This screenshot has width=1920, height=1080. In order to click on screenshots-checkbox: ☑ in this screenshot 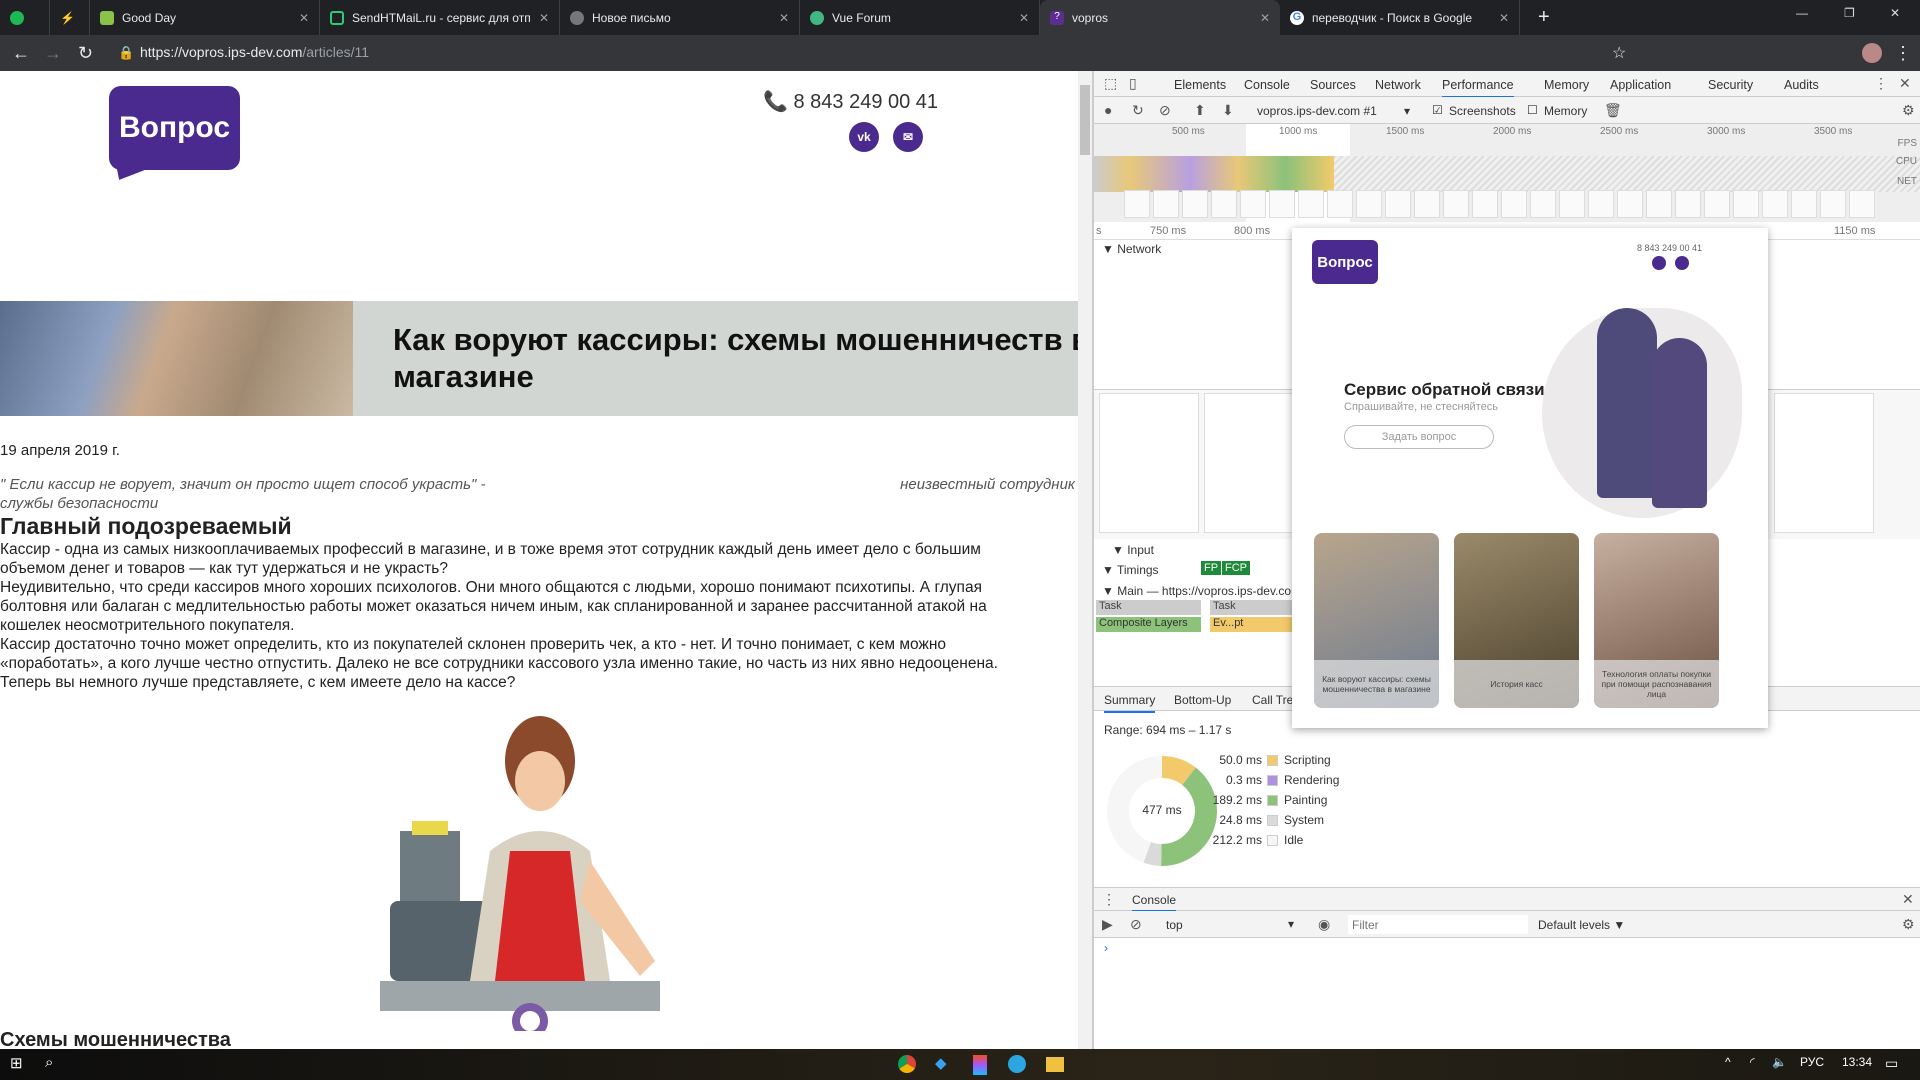, I will do `click(1437, 110)`.